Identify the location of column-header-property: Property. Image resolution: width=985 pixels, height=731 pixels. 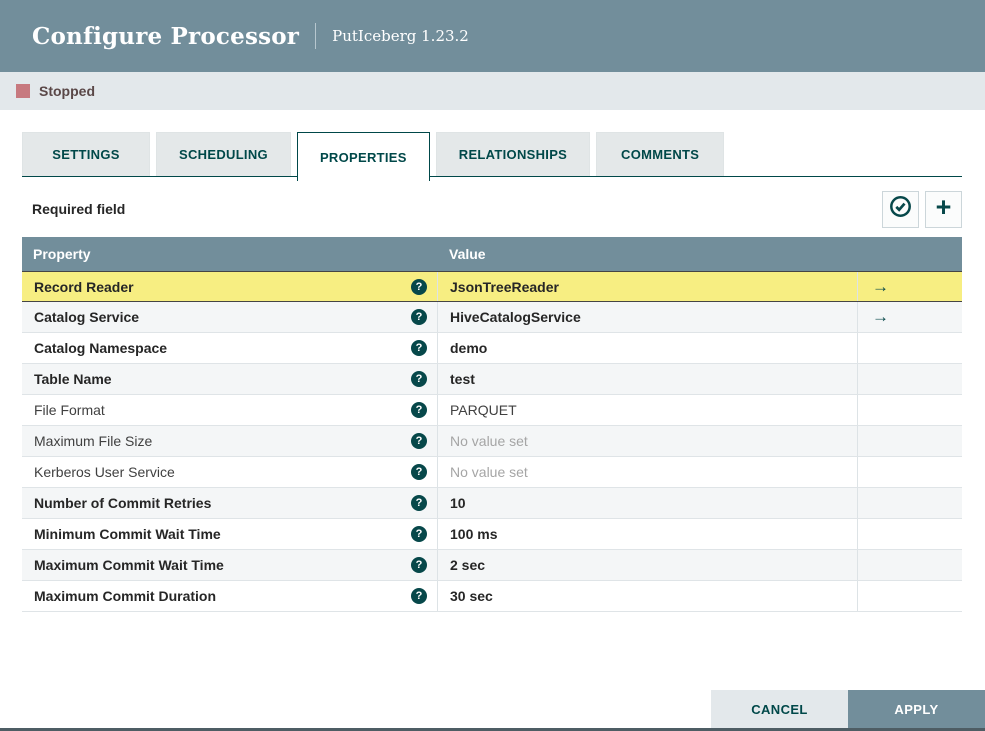
(62, 254).